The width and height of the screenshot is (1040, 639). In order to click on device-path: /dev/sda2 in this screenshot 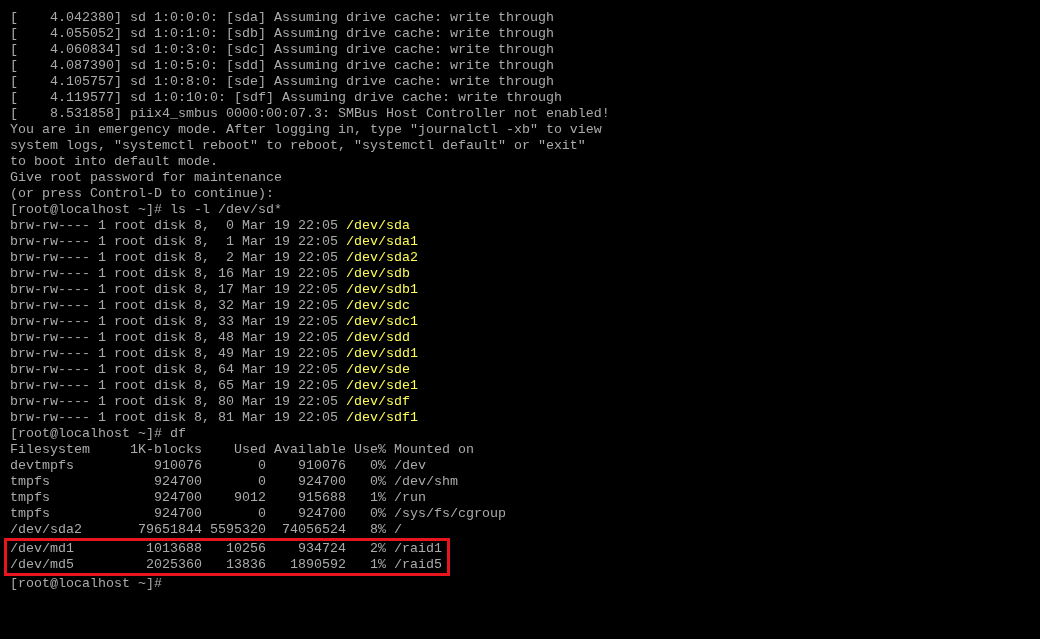, I will do `click(381, 258)`.